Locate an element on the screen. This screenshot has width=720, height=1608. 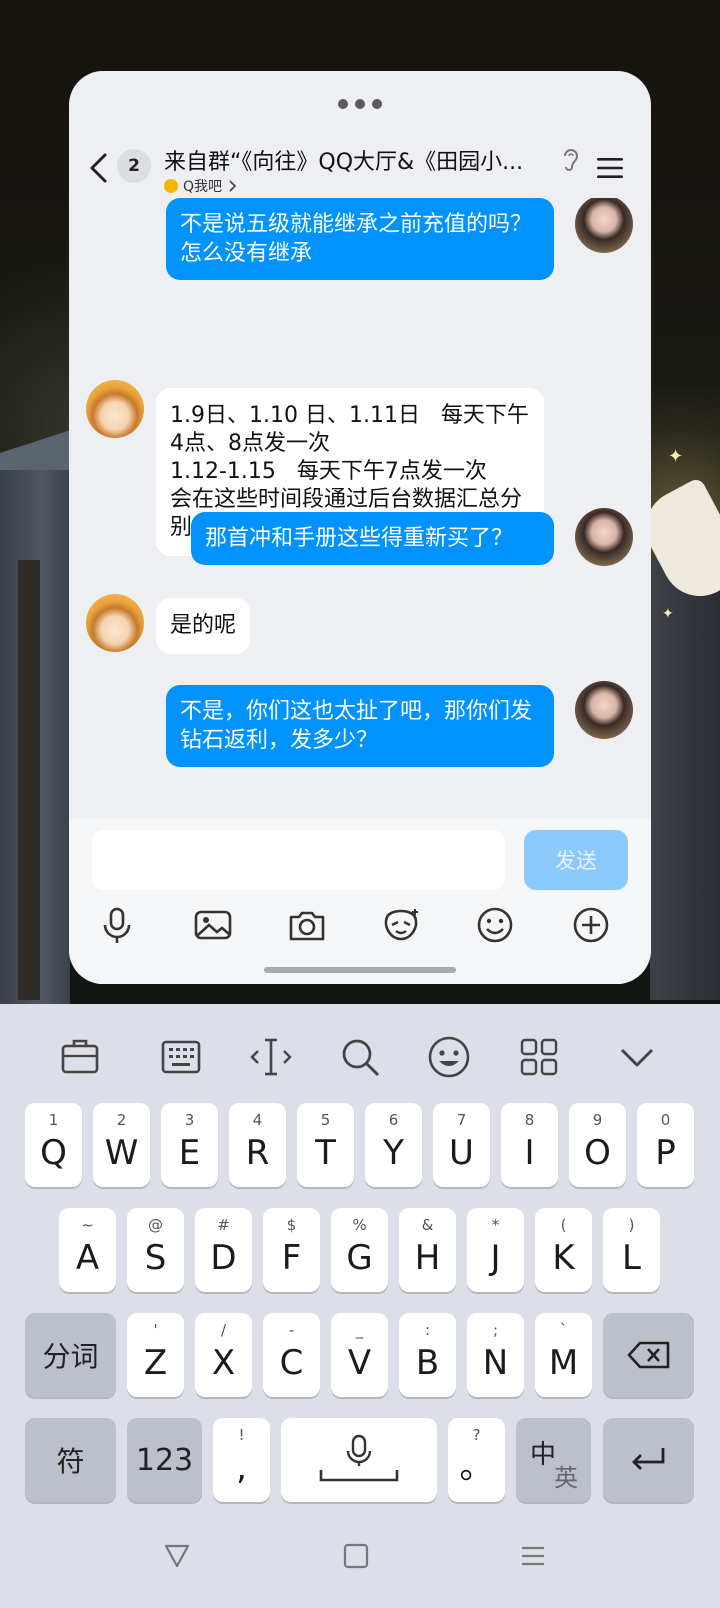
key-z: ' Z is located at coordinates (155, 1355).